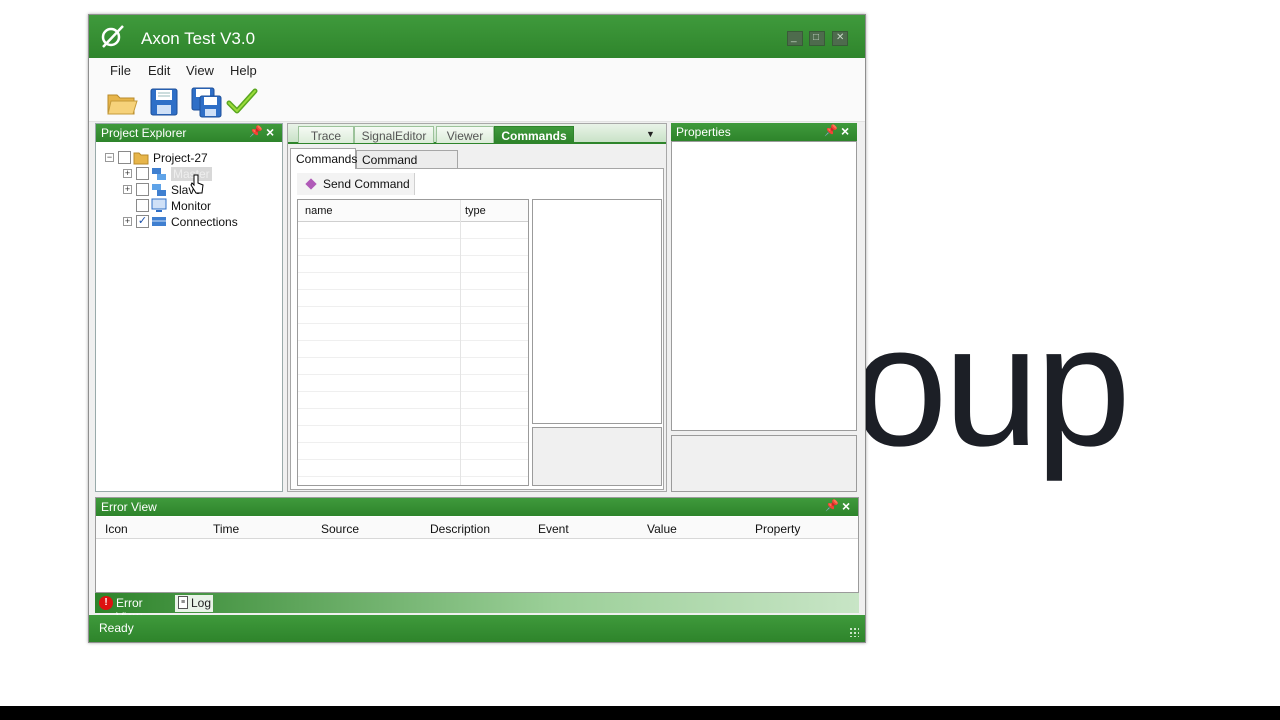  Describe the element at coordinates (460, 342) in the screenshot. I see `grid-column-divider` at that location.